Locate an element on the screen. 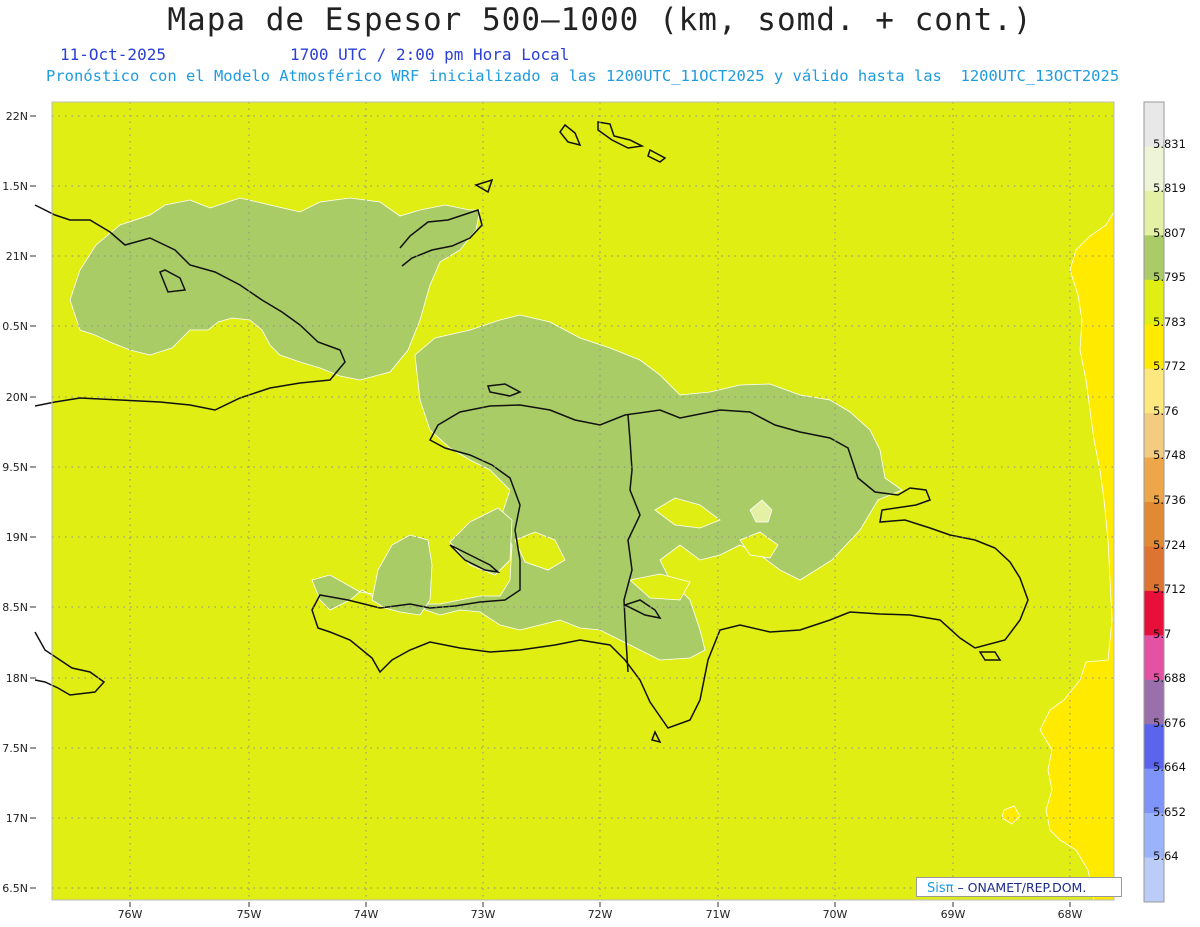 Image resolution: width=1200 pixels, height=927 pixels. lon-label: 73W is located at coordinates (483, 914).